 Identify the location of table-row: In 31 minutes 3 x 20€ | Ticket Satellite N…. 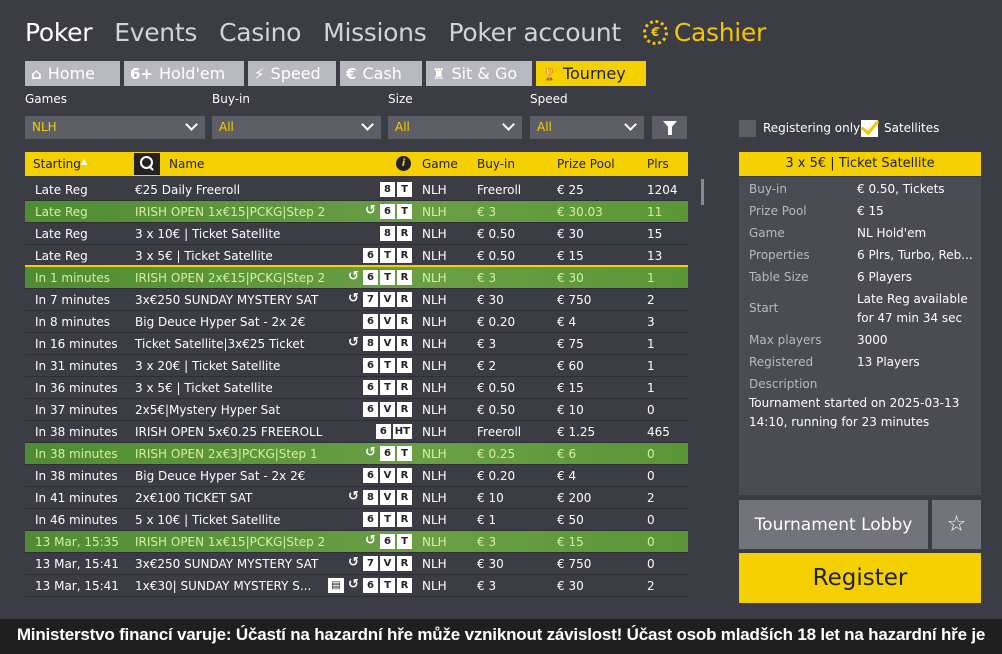
(356, 366).